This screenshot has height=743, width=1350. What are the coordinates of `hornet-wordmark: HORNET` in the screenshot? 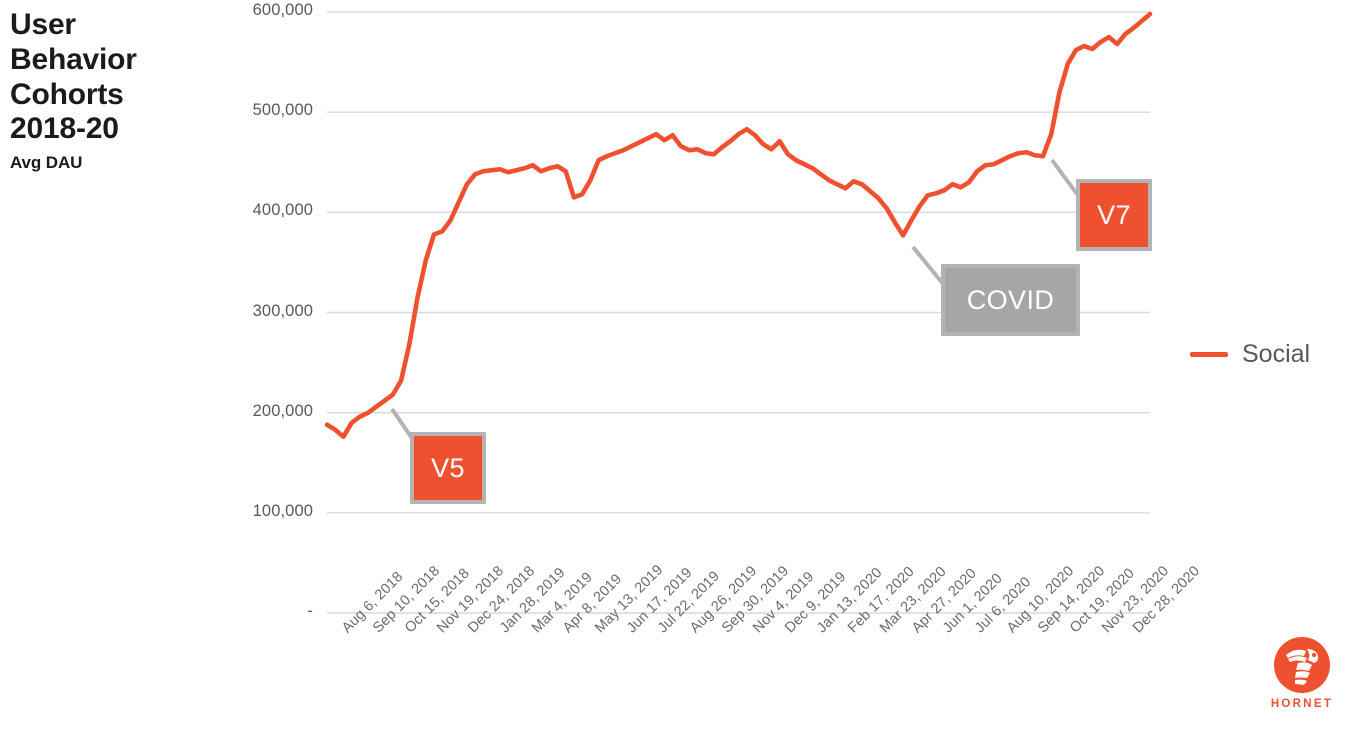 It's located at (1302, 704).